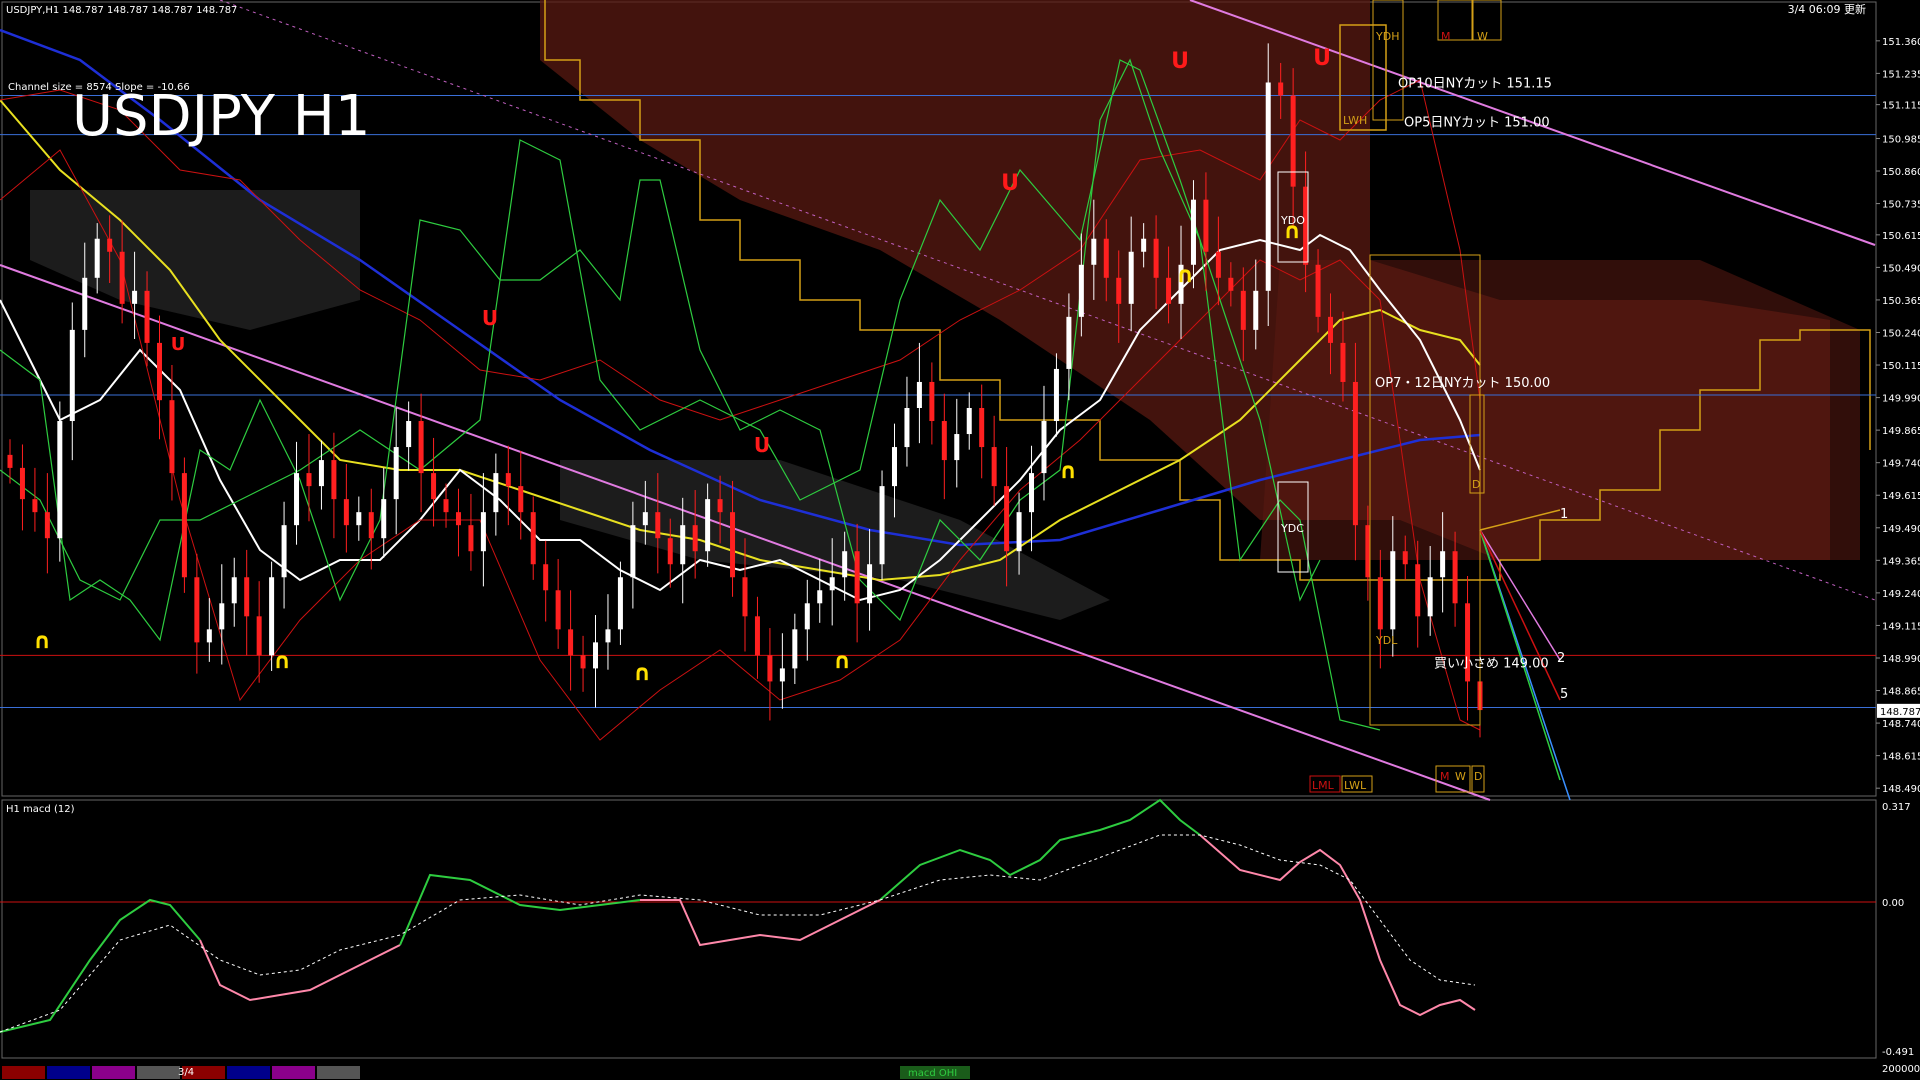 The width and height of the screenshot is (1920, 1080). I want to click on svg-text: 0.317, so click(1896, 807).